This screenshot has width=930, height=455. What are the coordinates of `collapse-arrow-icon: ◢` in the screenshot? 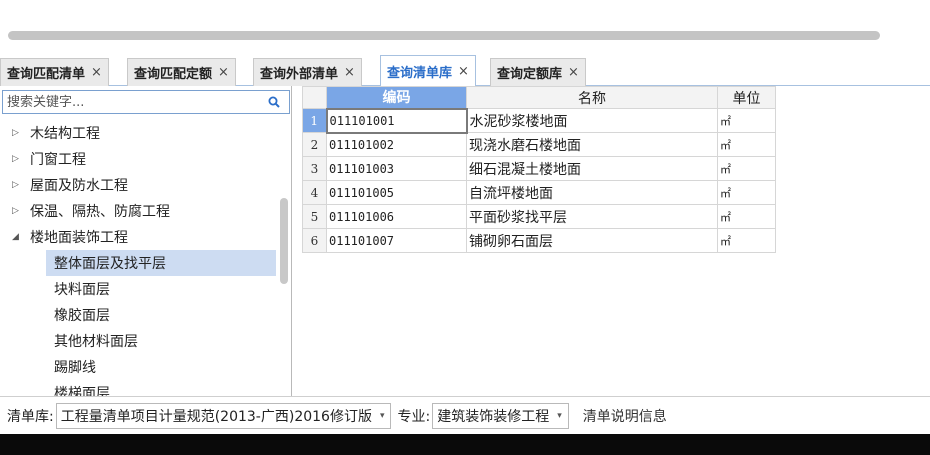 It's located at (18, 237).